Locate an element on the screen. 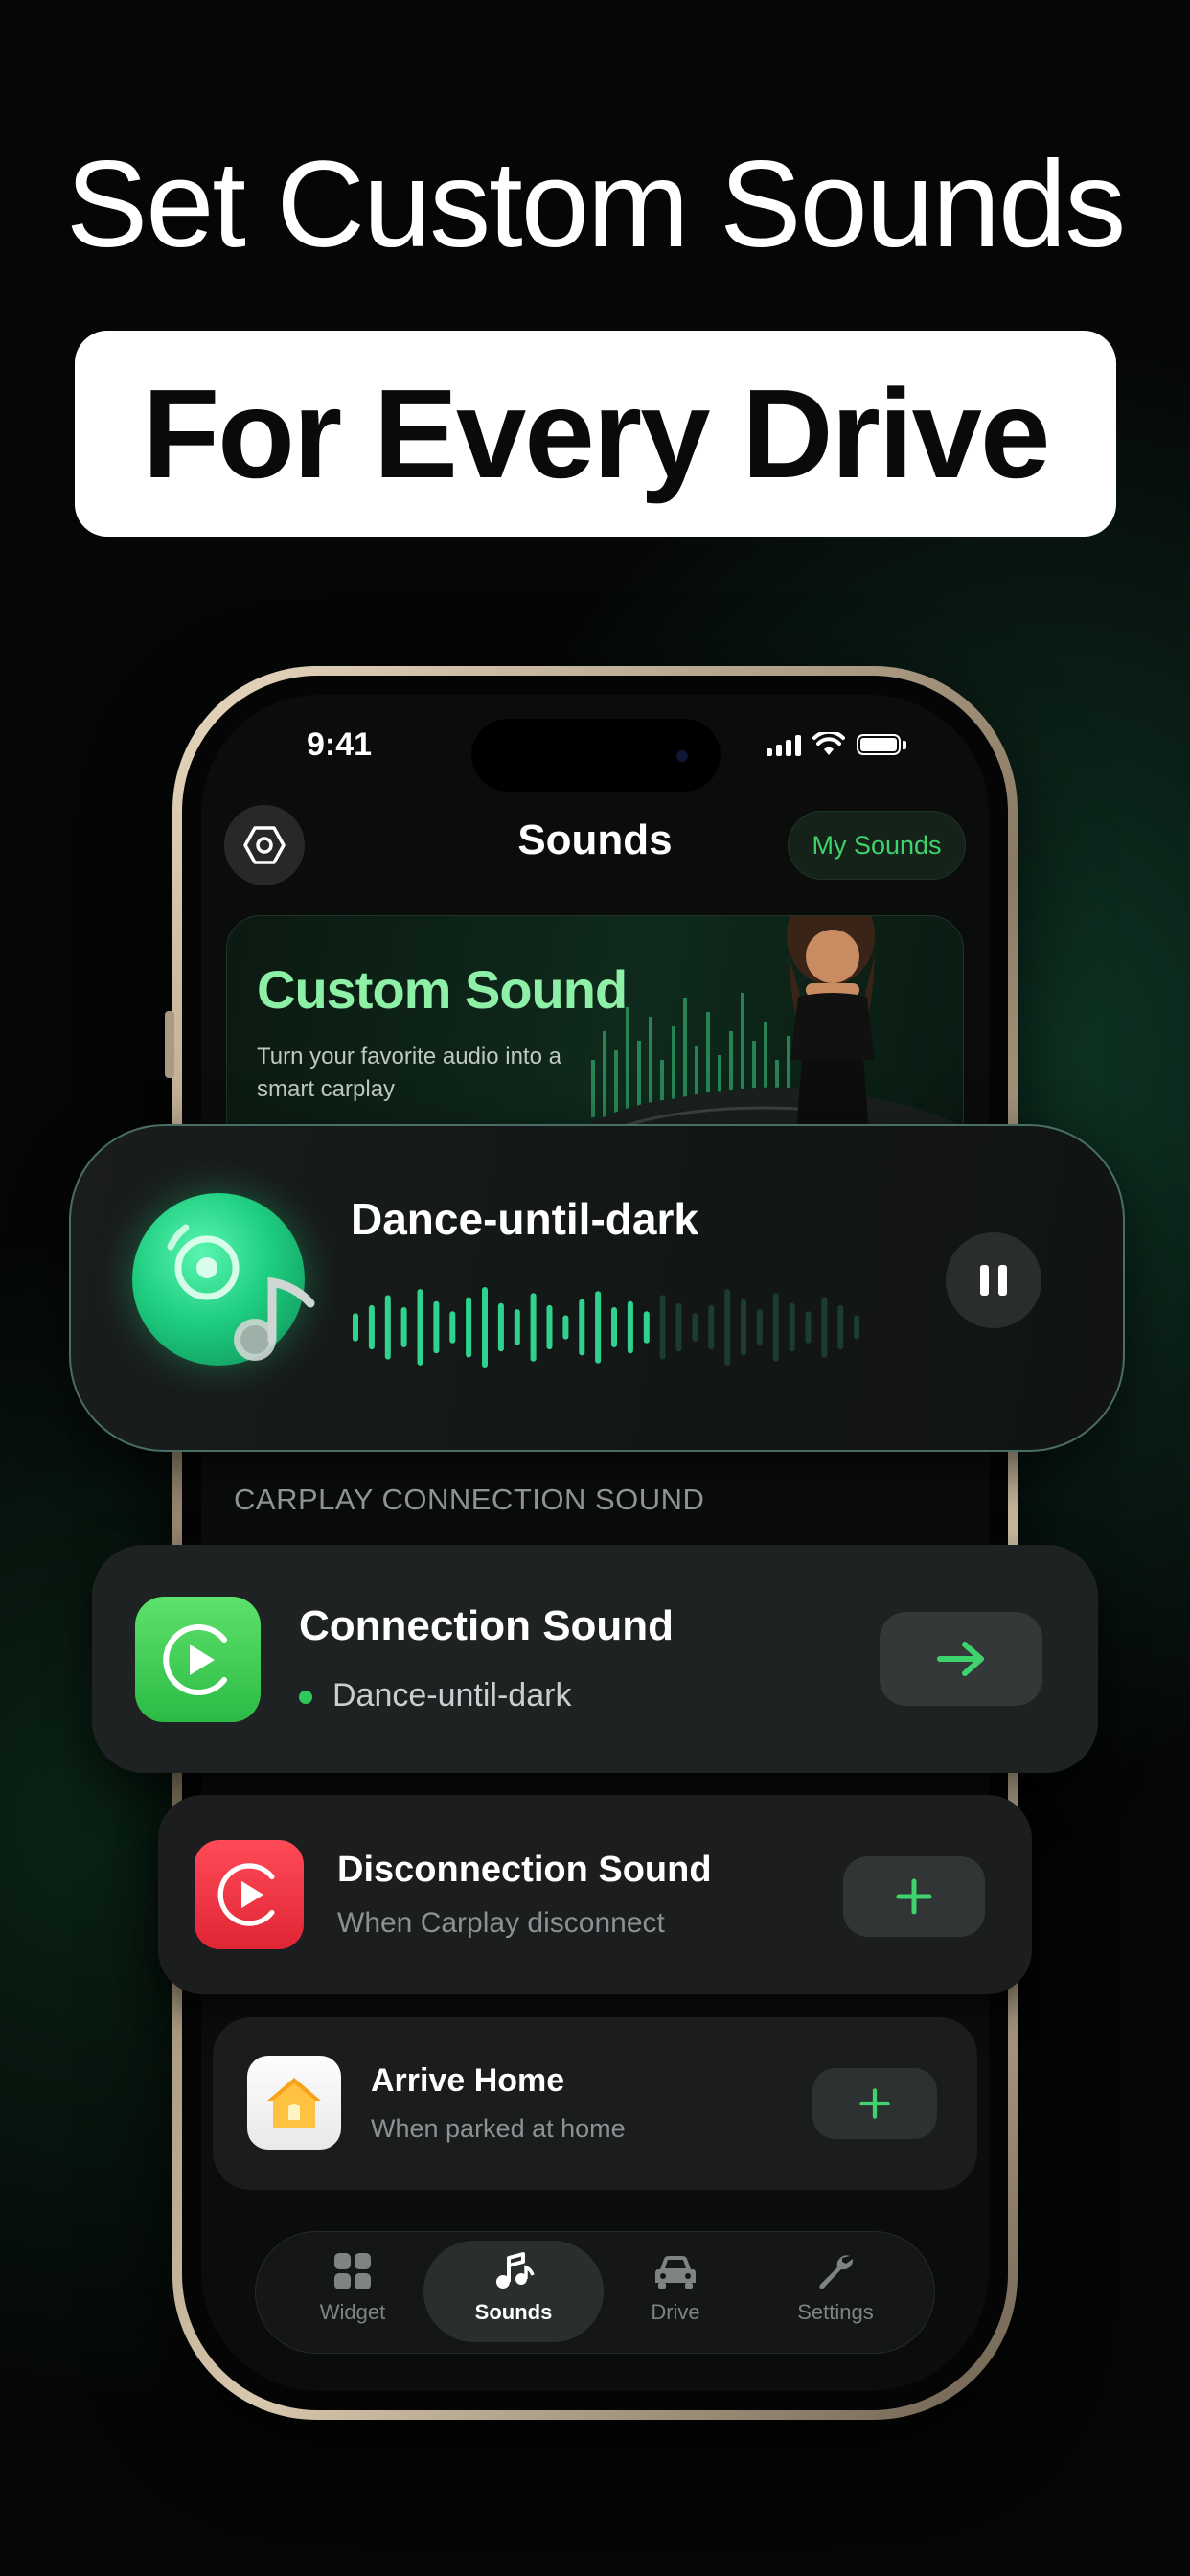  pause-icon-bar-left is located at coordinates (984, 1280).